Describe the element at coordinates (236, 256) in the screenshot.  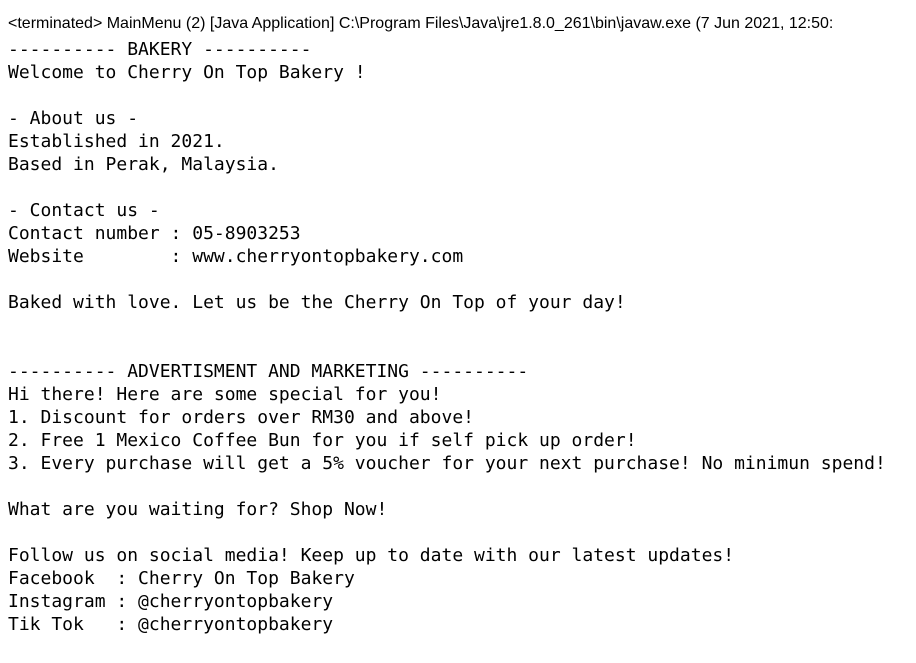
I see `console-line: Website : www.cherryontopbakery.com` at that location.